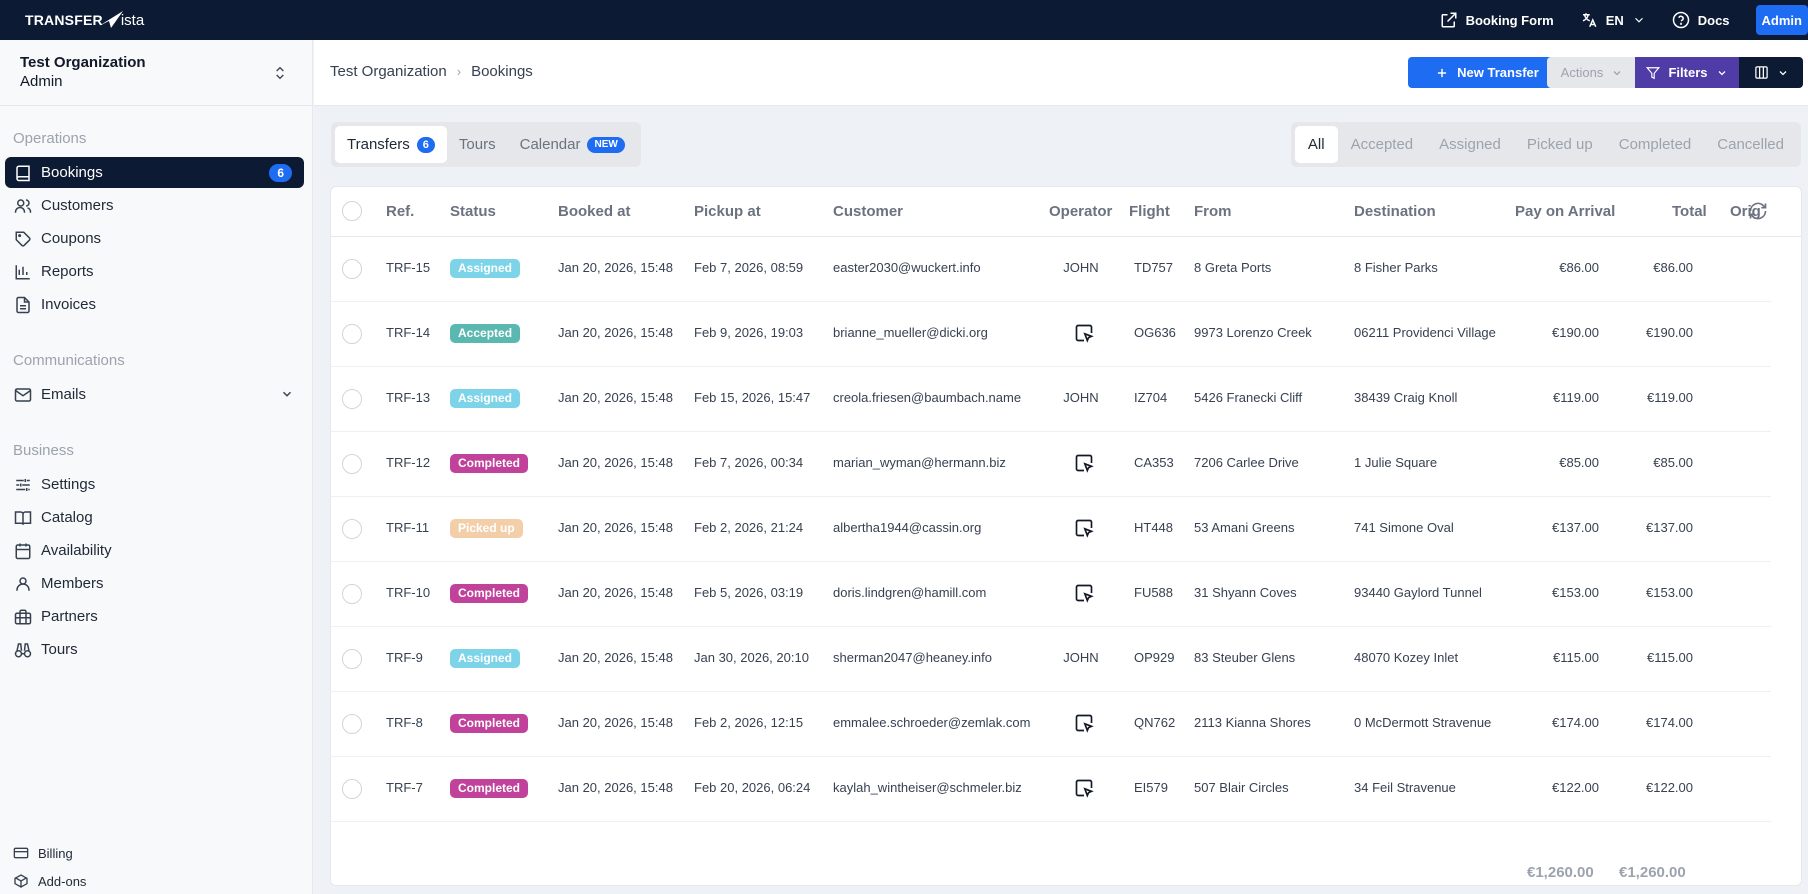 The width and height of the screenshot is (1808, 894). What do you see at coordinates (156, 73) in the screenshot?
I see `org-switcher: Test Organization Admin` at bounding box center [156, 73].